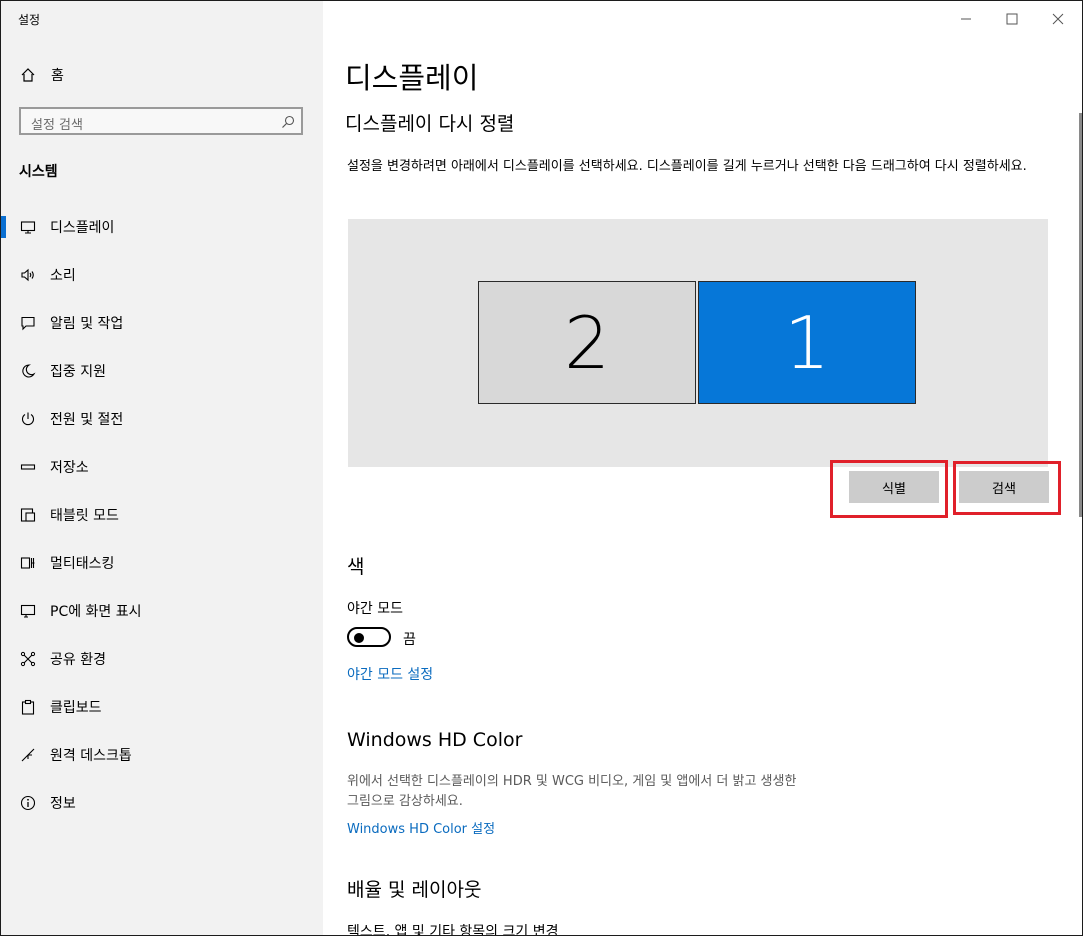  I want to click on sidebar-item-tablet: 태블릿 모드, so click(162, 515).